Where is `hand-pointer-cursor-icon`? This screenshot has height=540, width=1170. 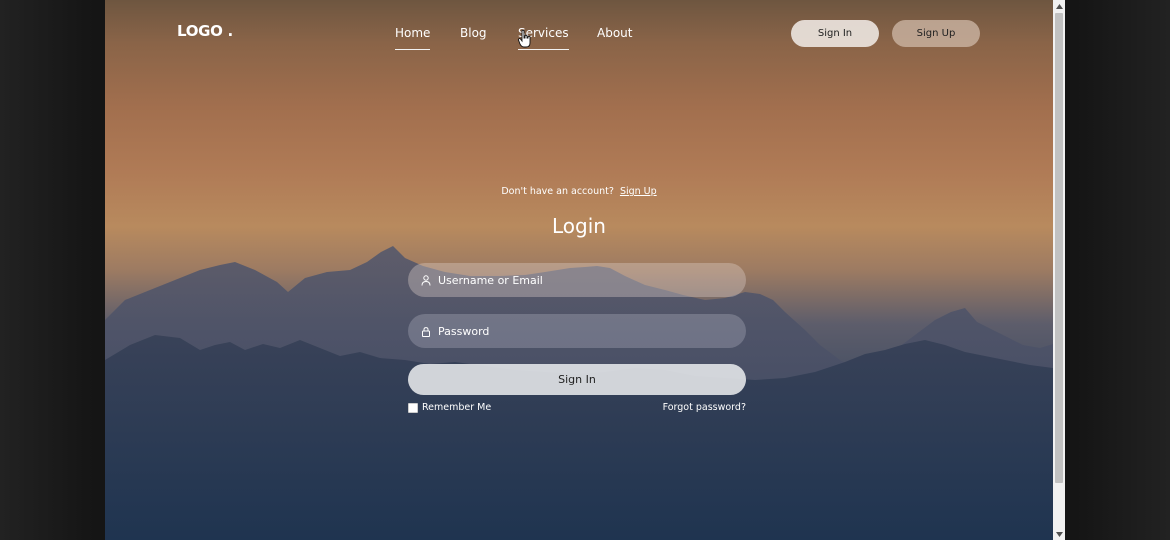
hand-pointer-cursor-icon is located at coordinates (524, 39).